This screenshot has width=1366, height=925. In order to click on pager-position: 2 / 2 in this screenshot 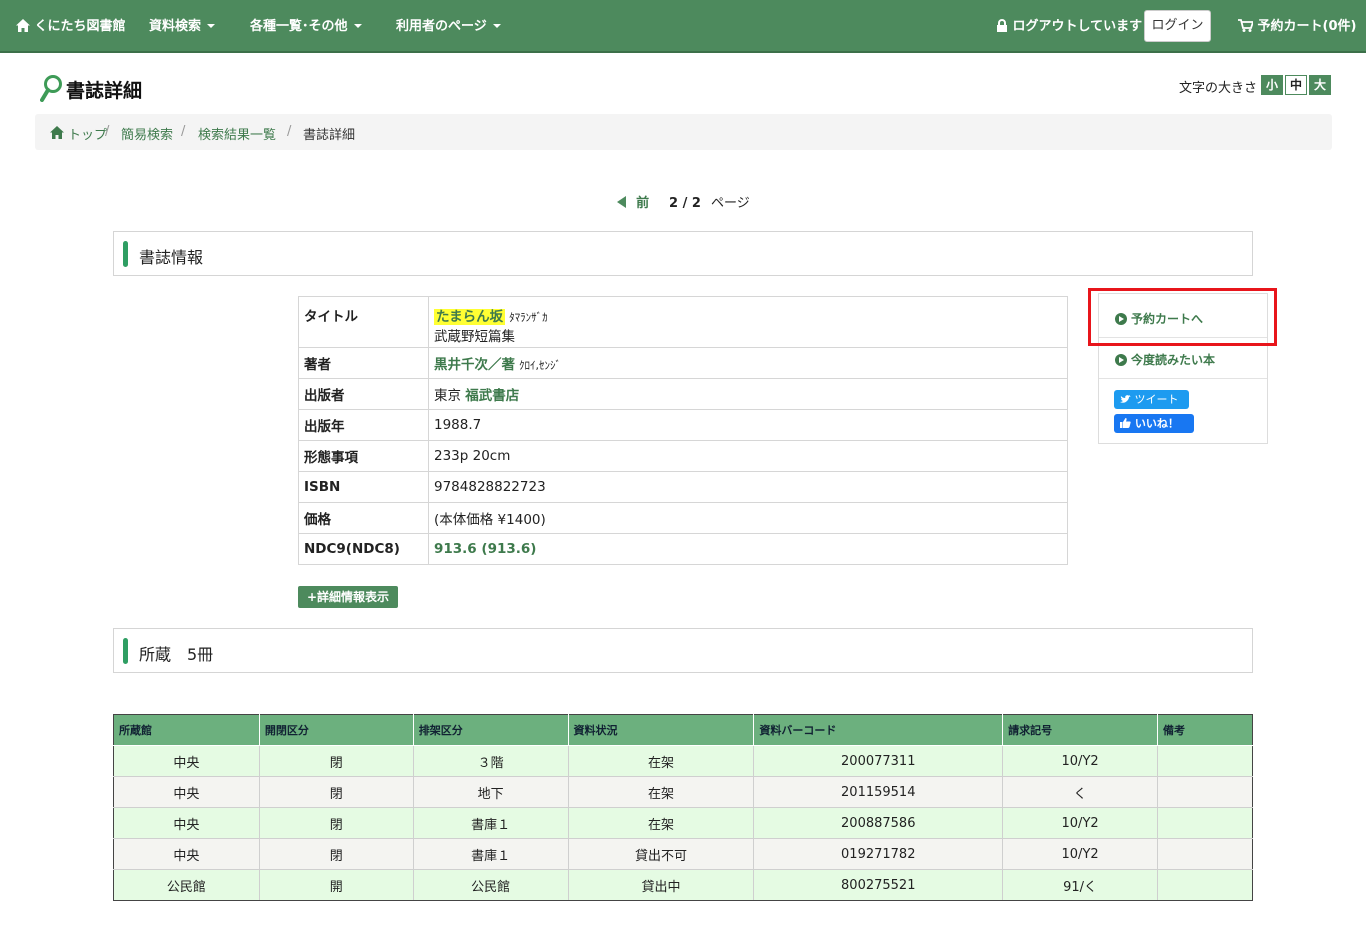, I will do `click(685, 203)`.